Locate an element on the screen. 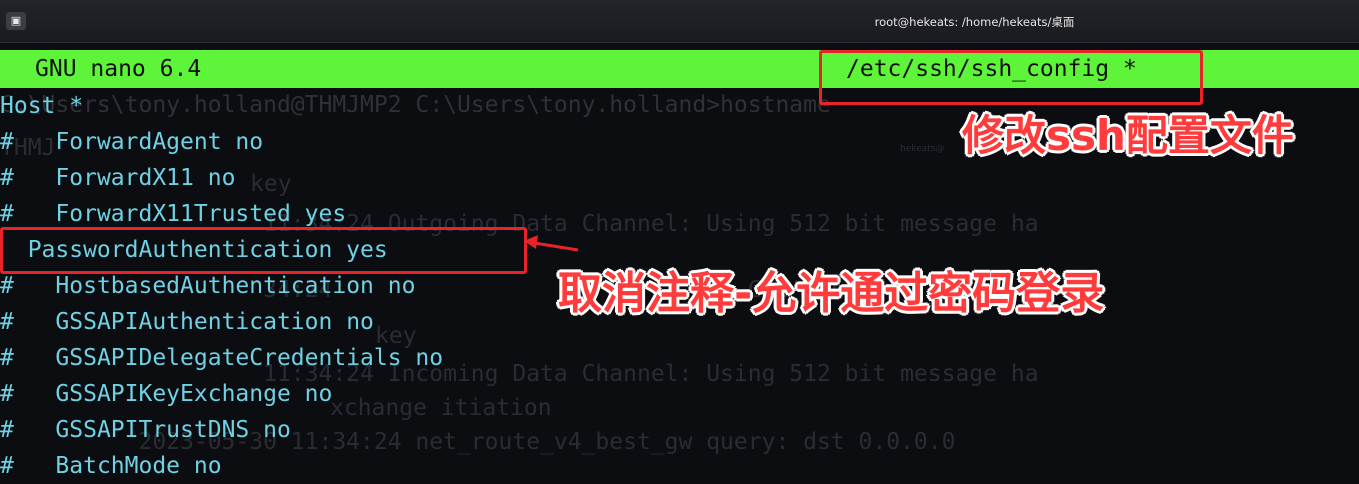  editor-line: # GSSAPIKeyExchange no is located at coordinates (166, 394).